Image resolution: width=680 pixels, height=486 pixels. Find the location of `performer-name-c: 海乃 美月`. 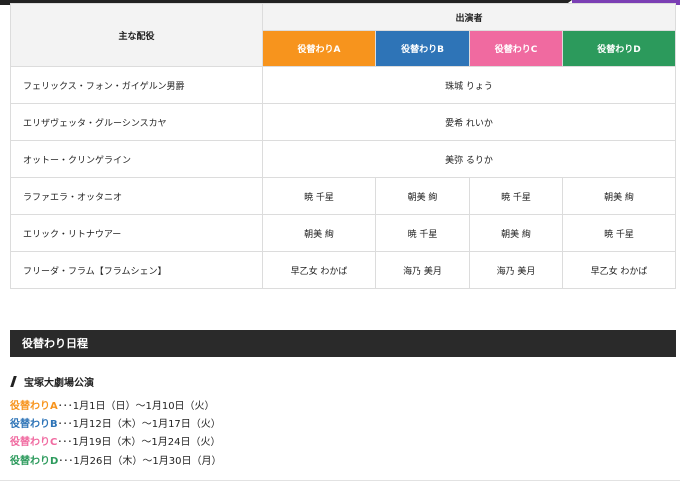

performer-name-c: 海乃 美月 is located at coordinates (516, 270).